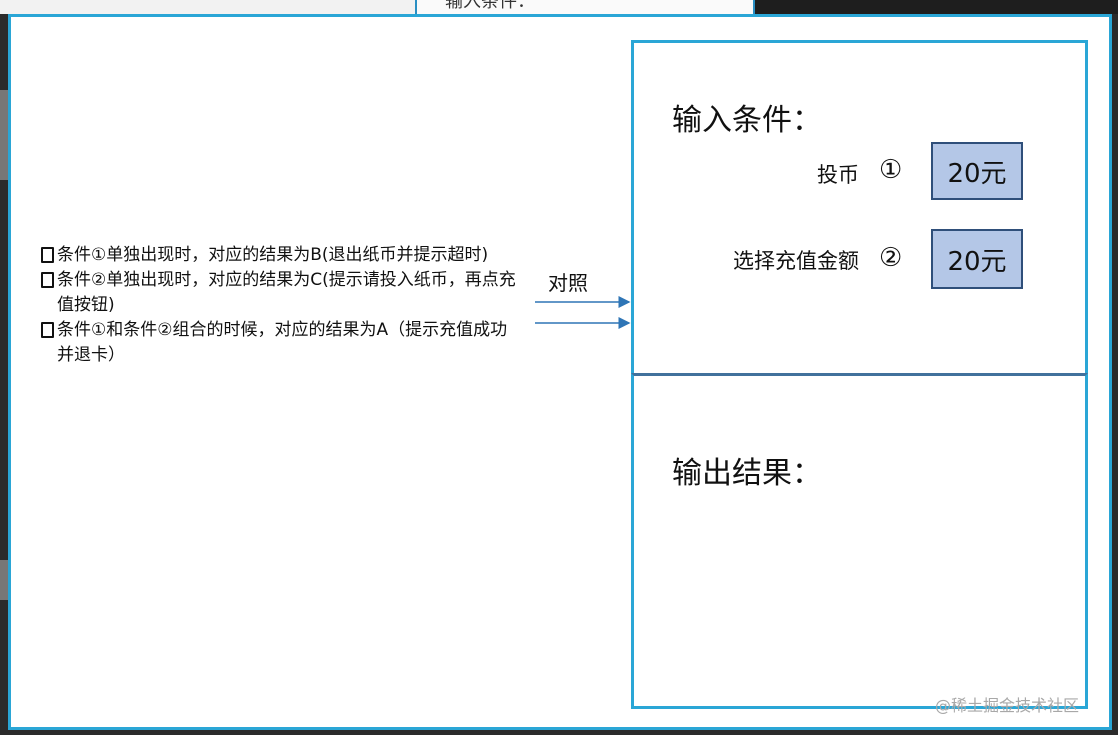 Image resolution: width=1118 pixels, height=735 pixels. I want to click on condition-text: 条件①和条件②组合的时候，对应的结果为A（提示充值成功并退卡）, so click(282, 342).